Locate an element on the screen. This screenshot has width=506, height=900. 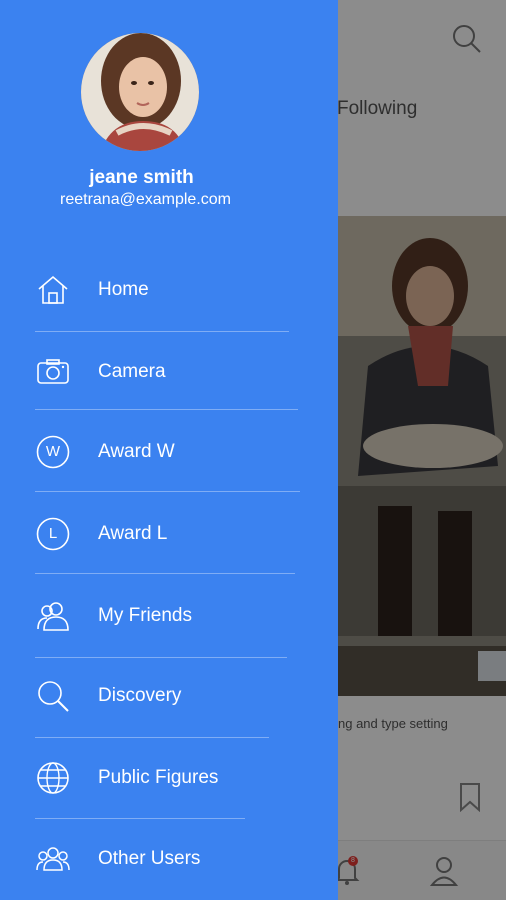
avatar is located at coordinates (140, 92).